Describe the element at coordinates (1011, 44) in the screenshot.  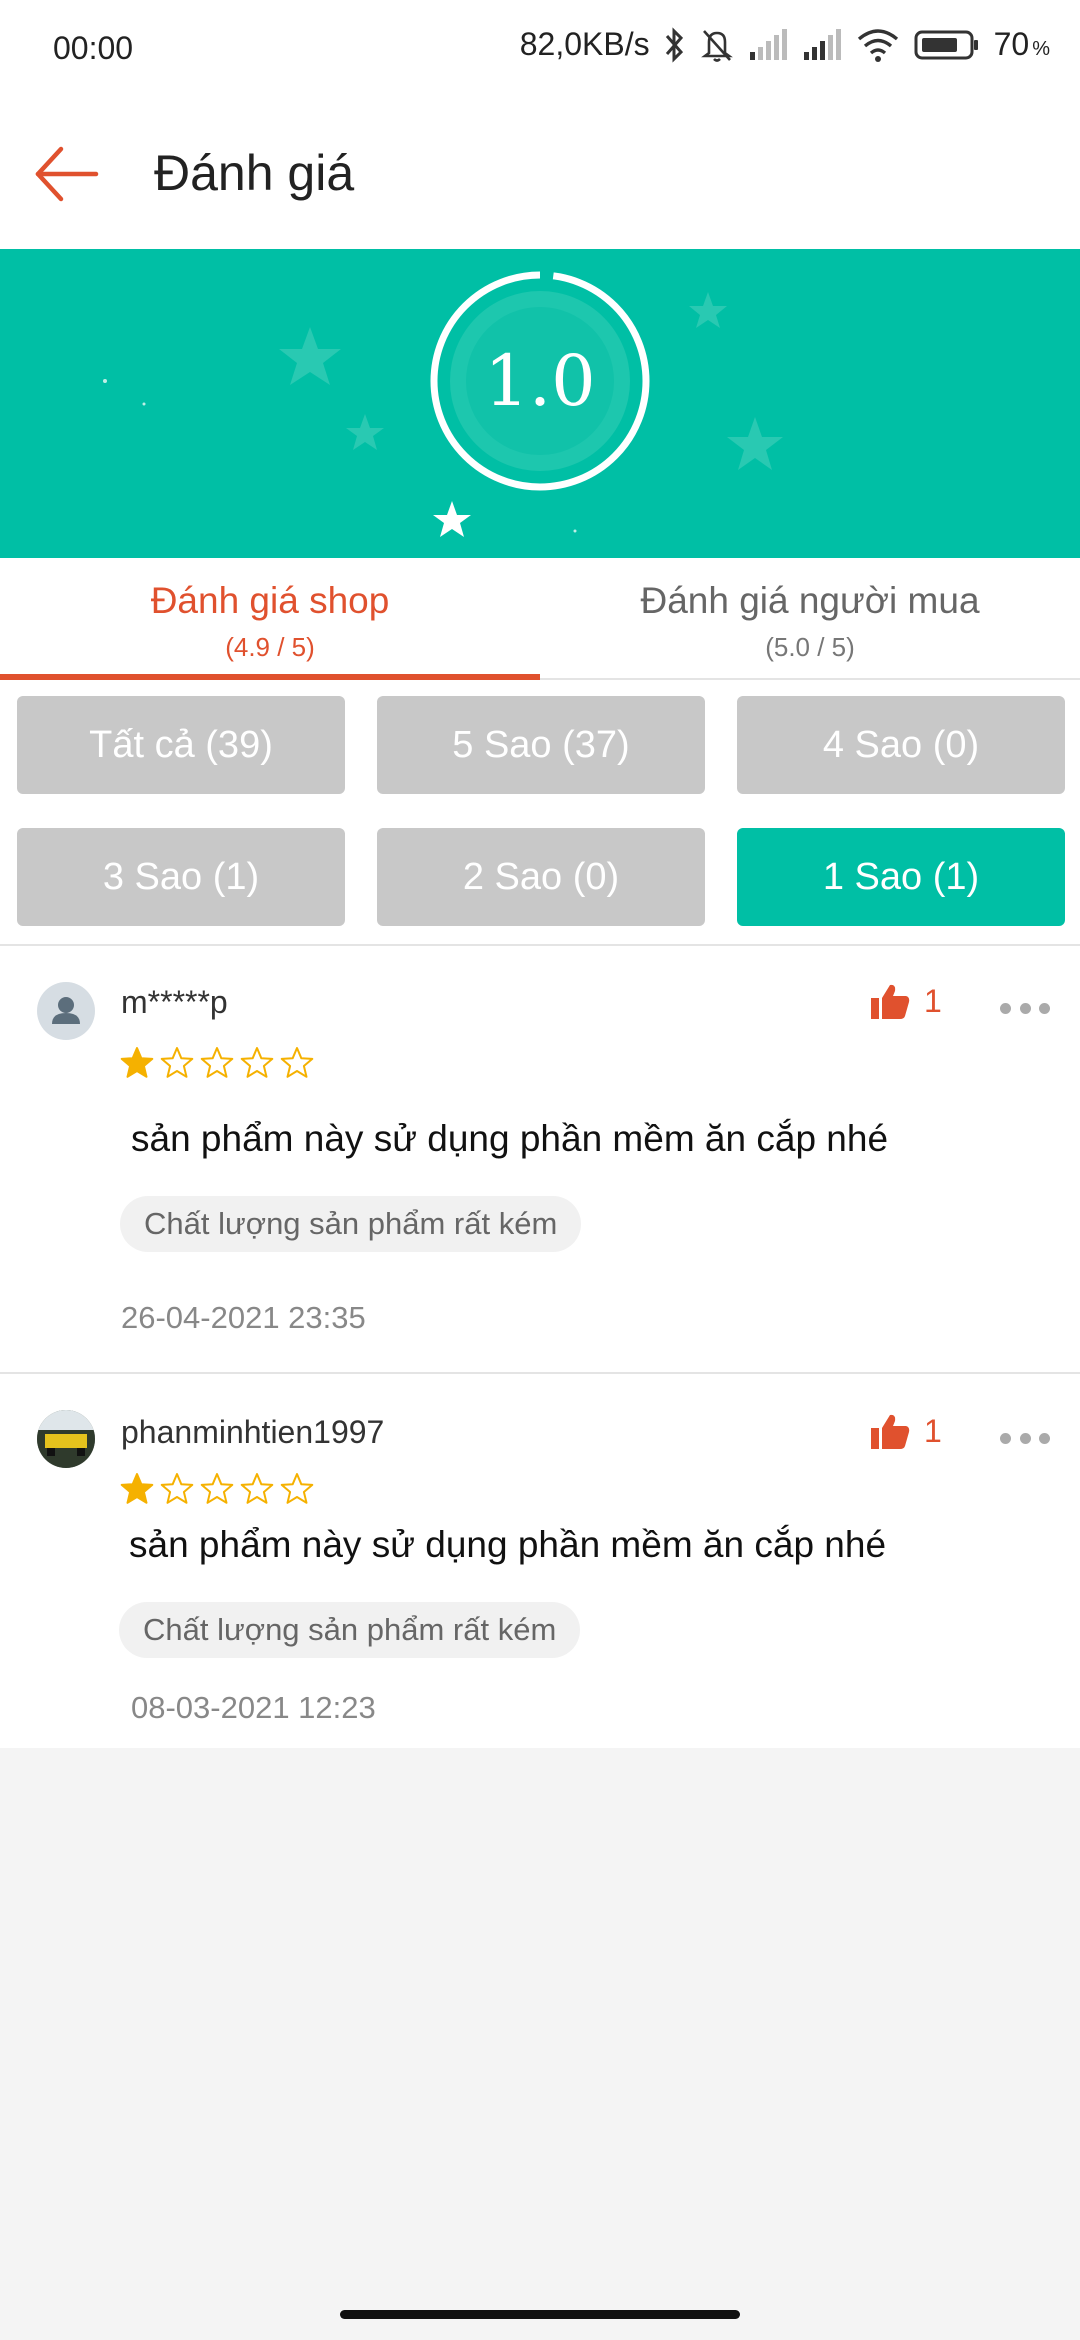
I see `battery-level: 70` at that location.